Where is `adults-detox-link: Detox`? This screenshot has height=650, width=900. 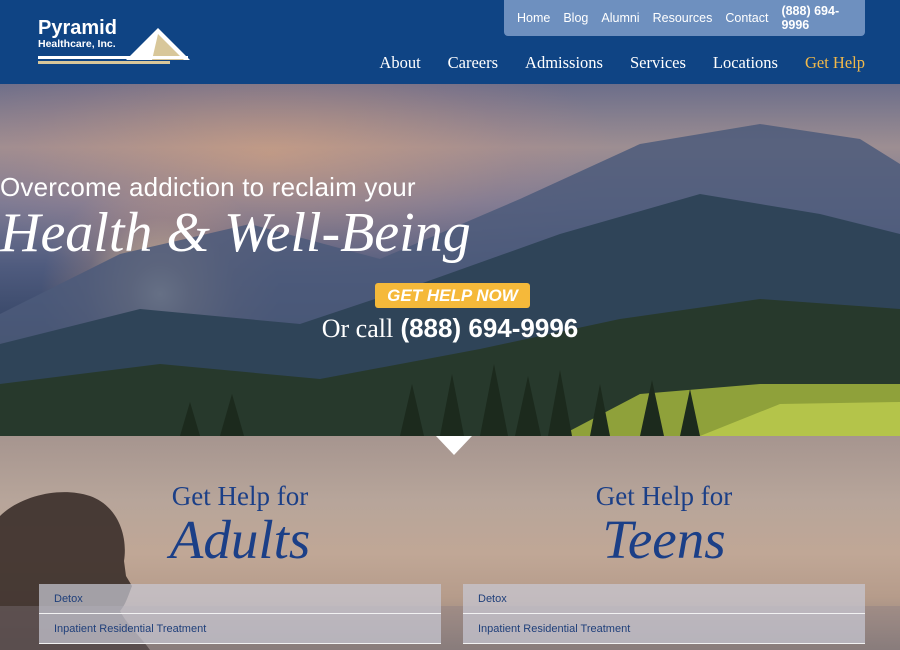
adults-detox-link: Detox is located at coordinates (240, 599).